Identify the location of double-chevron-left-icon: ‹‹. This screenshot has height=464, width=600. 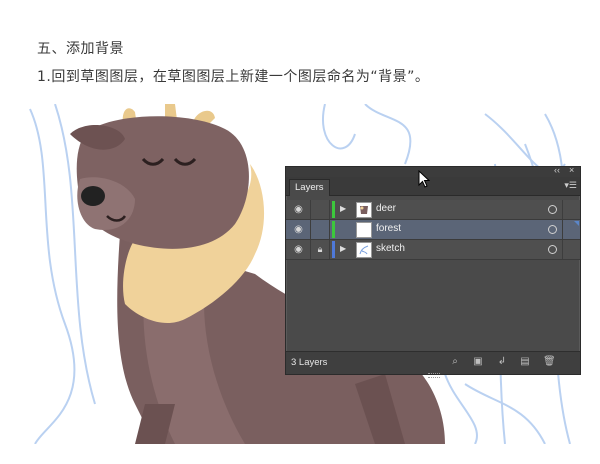
(557, 170).